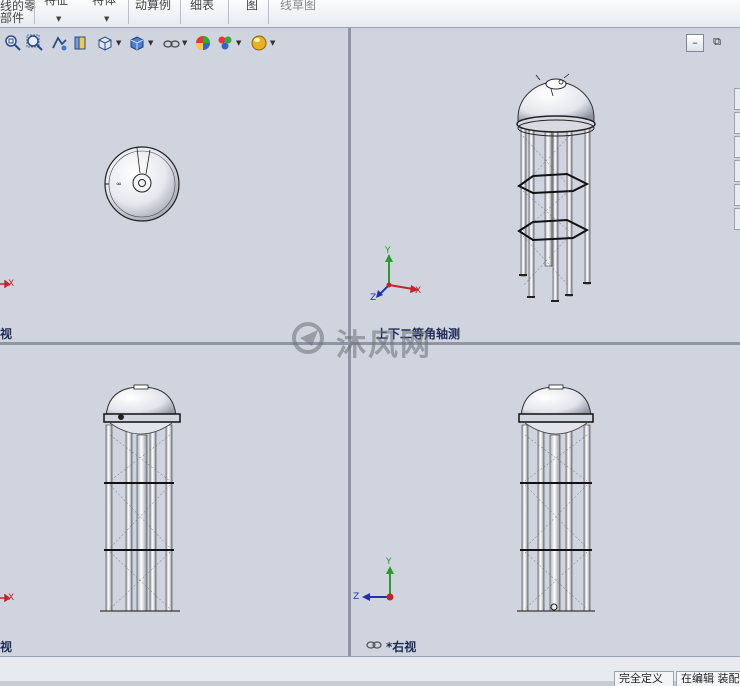 This screenshot has width=740, height=686. Describe the element at coordinates (717, 43) in the screenshot. I see `restore-viewport-button: ⧉` at that location.